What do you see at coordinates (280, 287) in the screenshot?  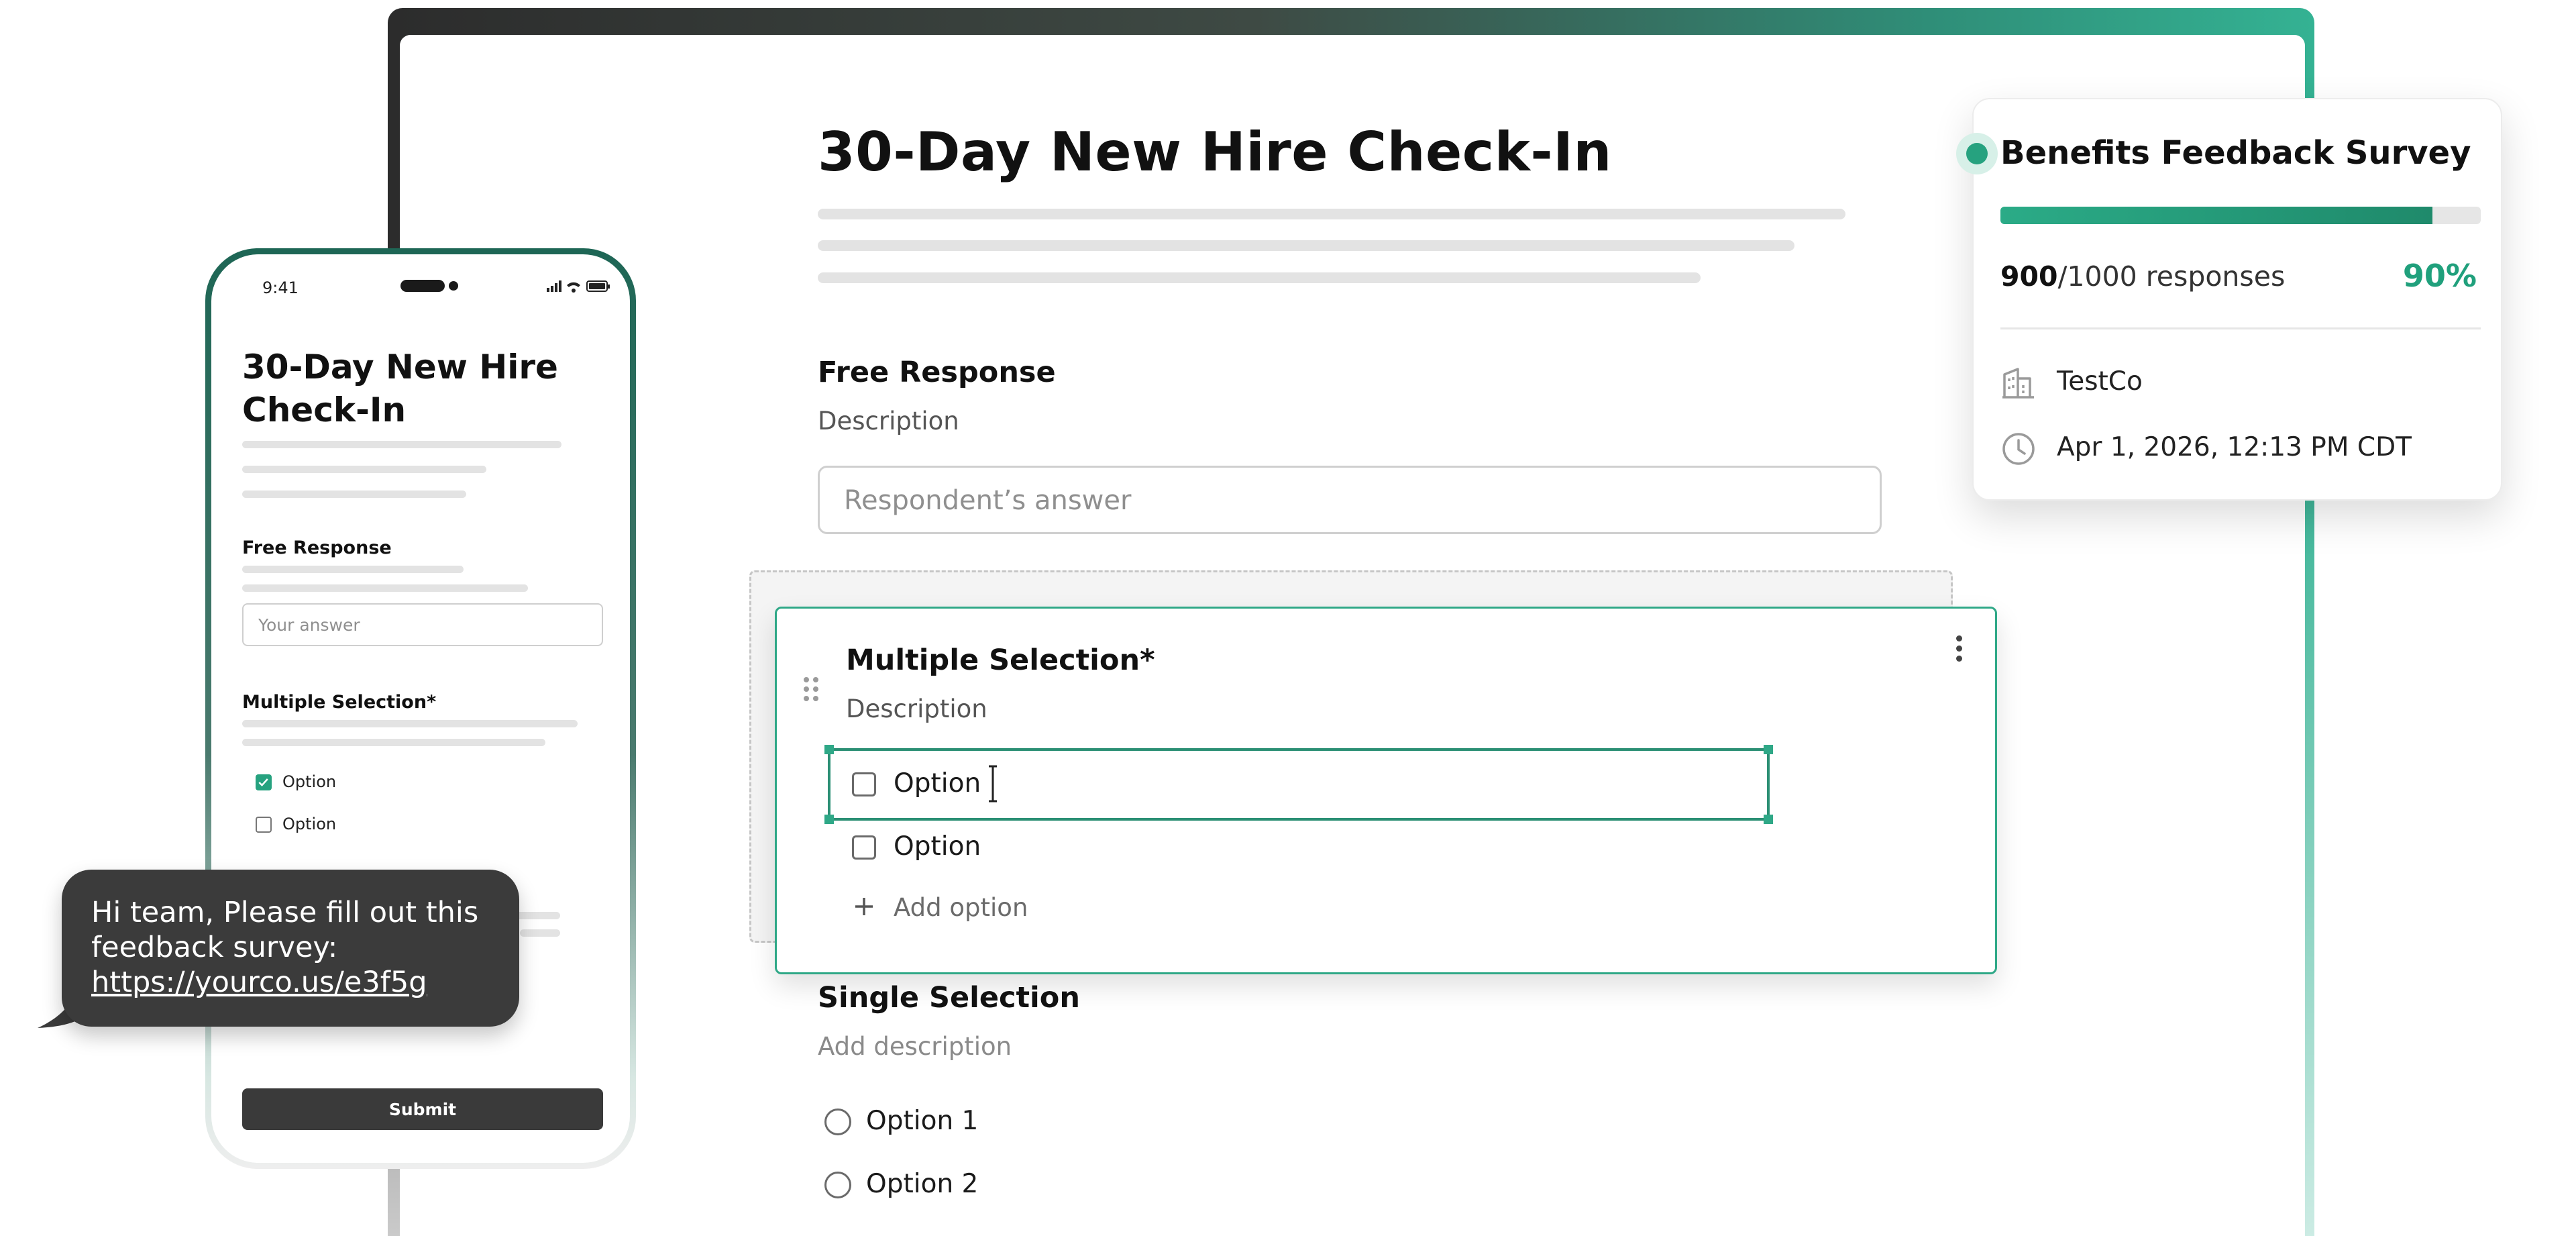 I see `phone-clock: 9:41` at bounding box center [280, 287].